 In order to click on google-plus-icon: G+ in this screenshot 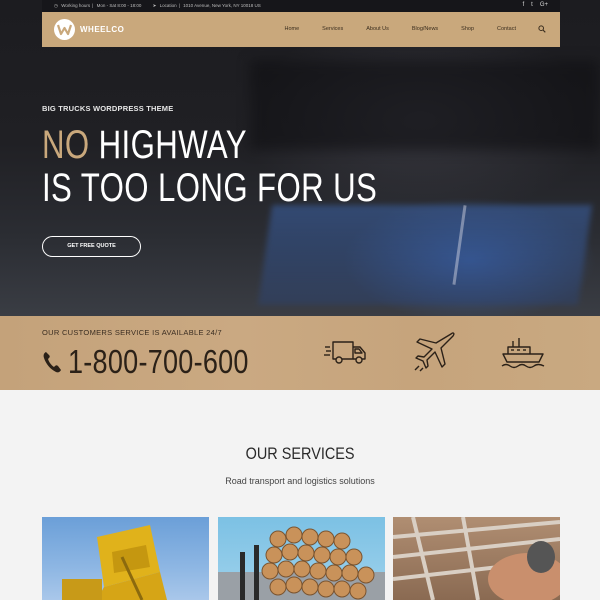, I will do `click(544, 5)`.